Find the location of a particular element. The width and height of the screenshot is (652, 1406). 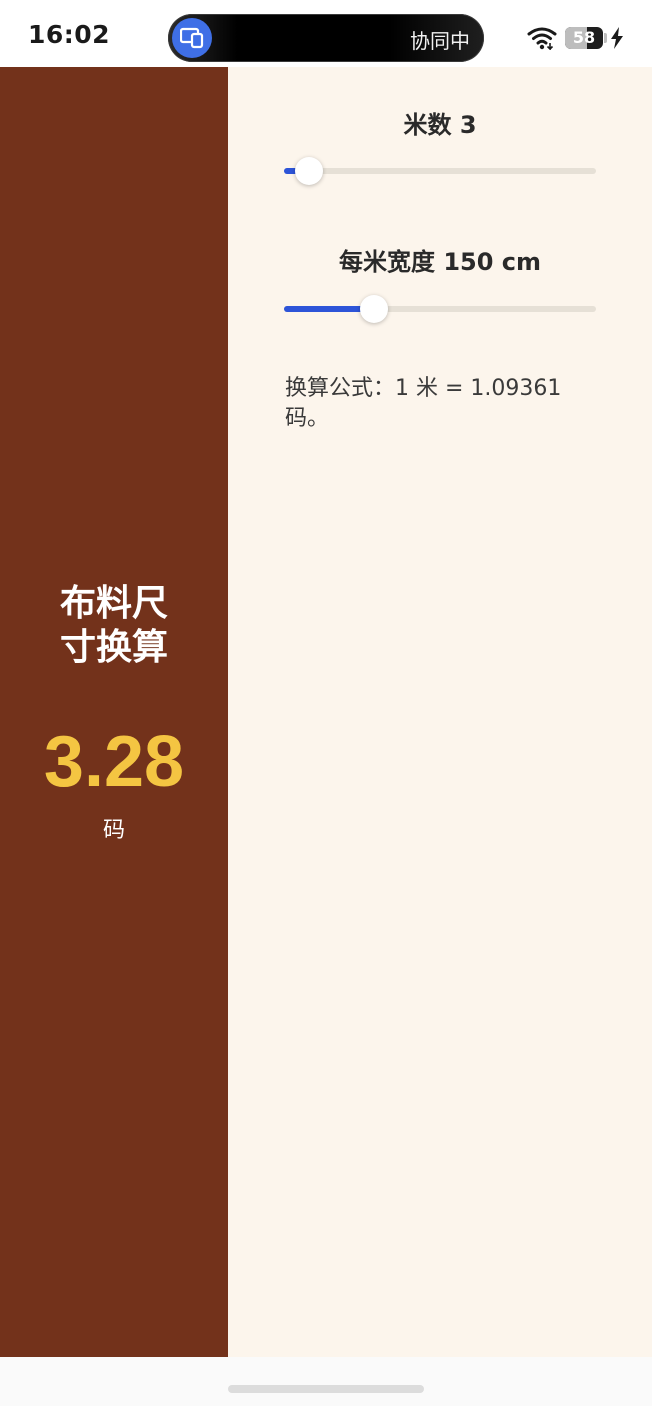

wifi-icon is located at coordinates (542, 40).